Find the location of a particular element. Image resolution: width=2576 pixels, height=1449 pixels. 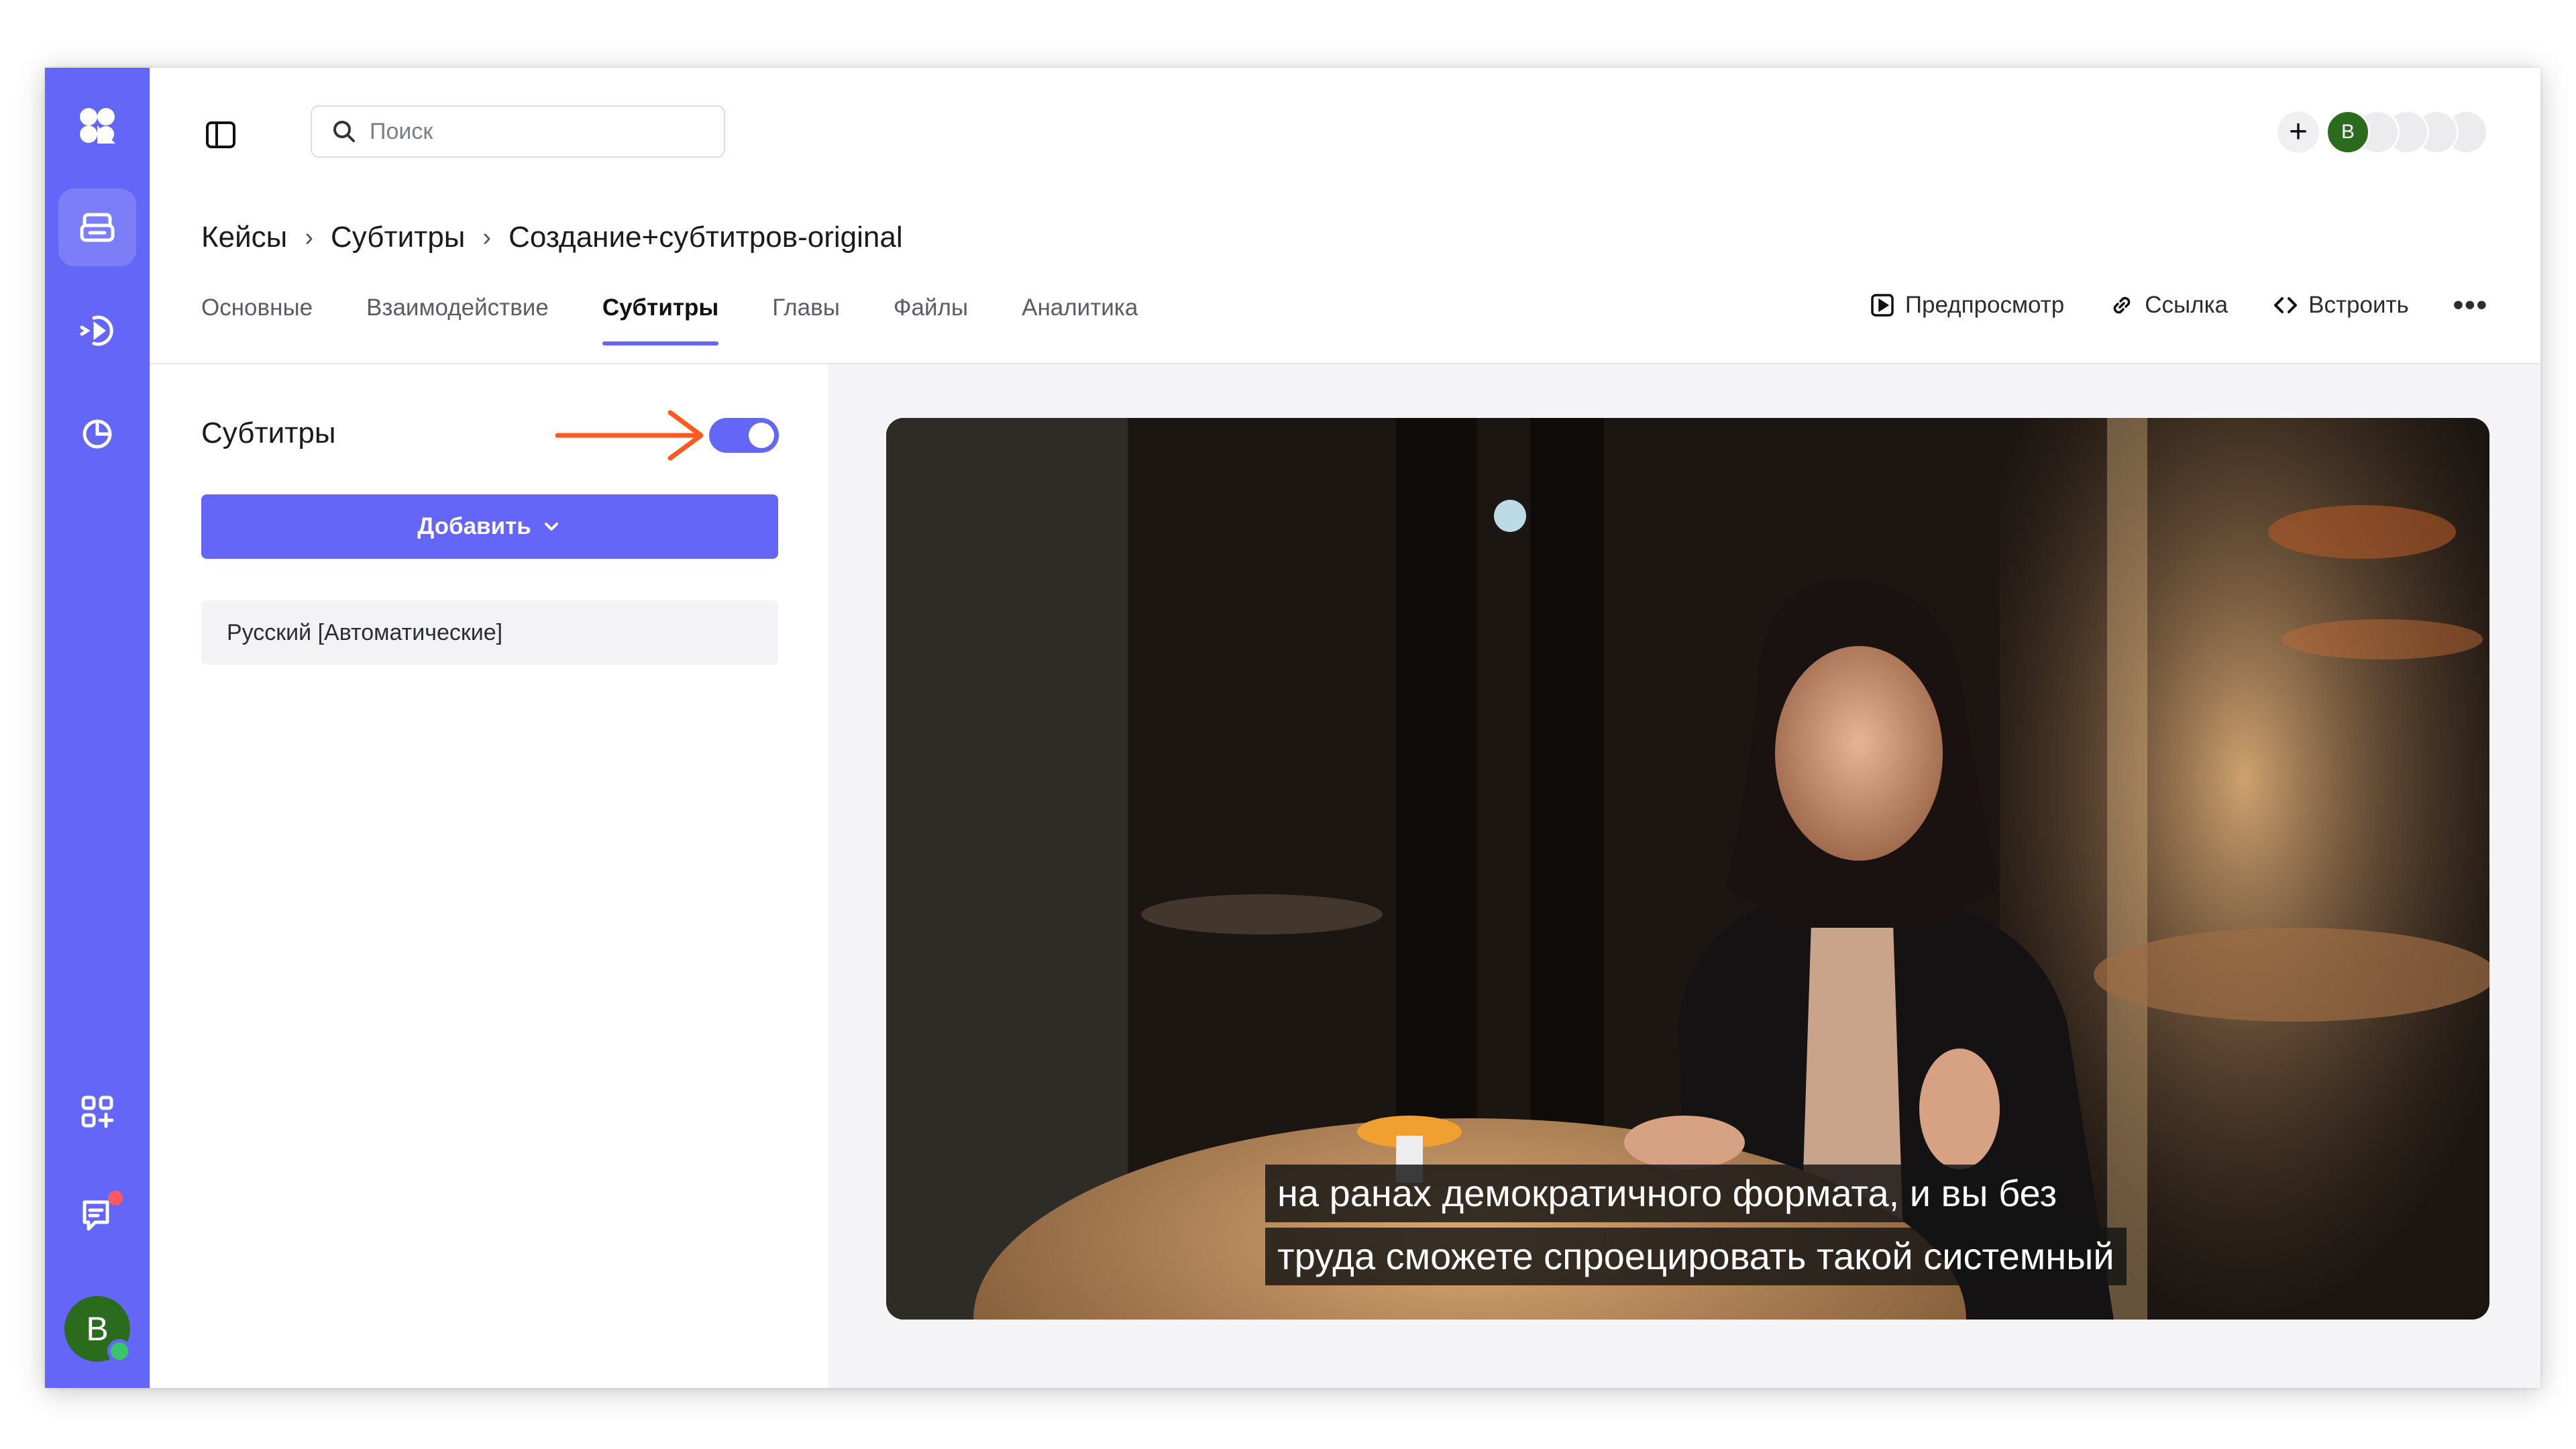

embed-label: Встроить is located at coordinates (2358, 305).